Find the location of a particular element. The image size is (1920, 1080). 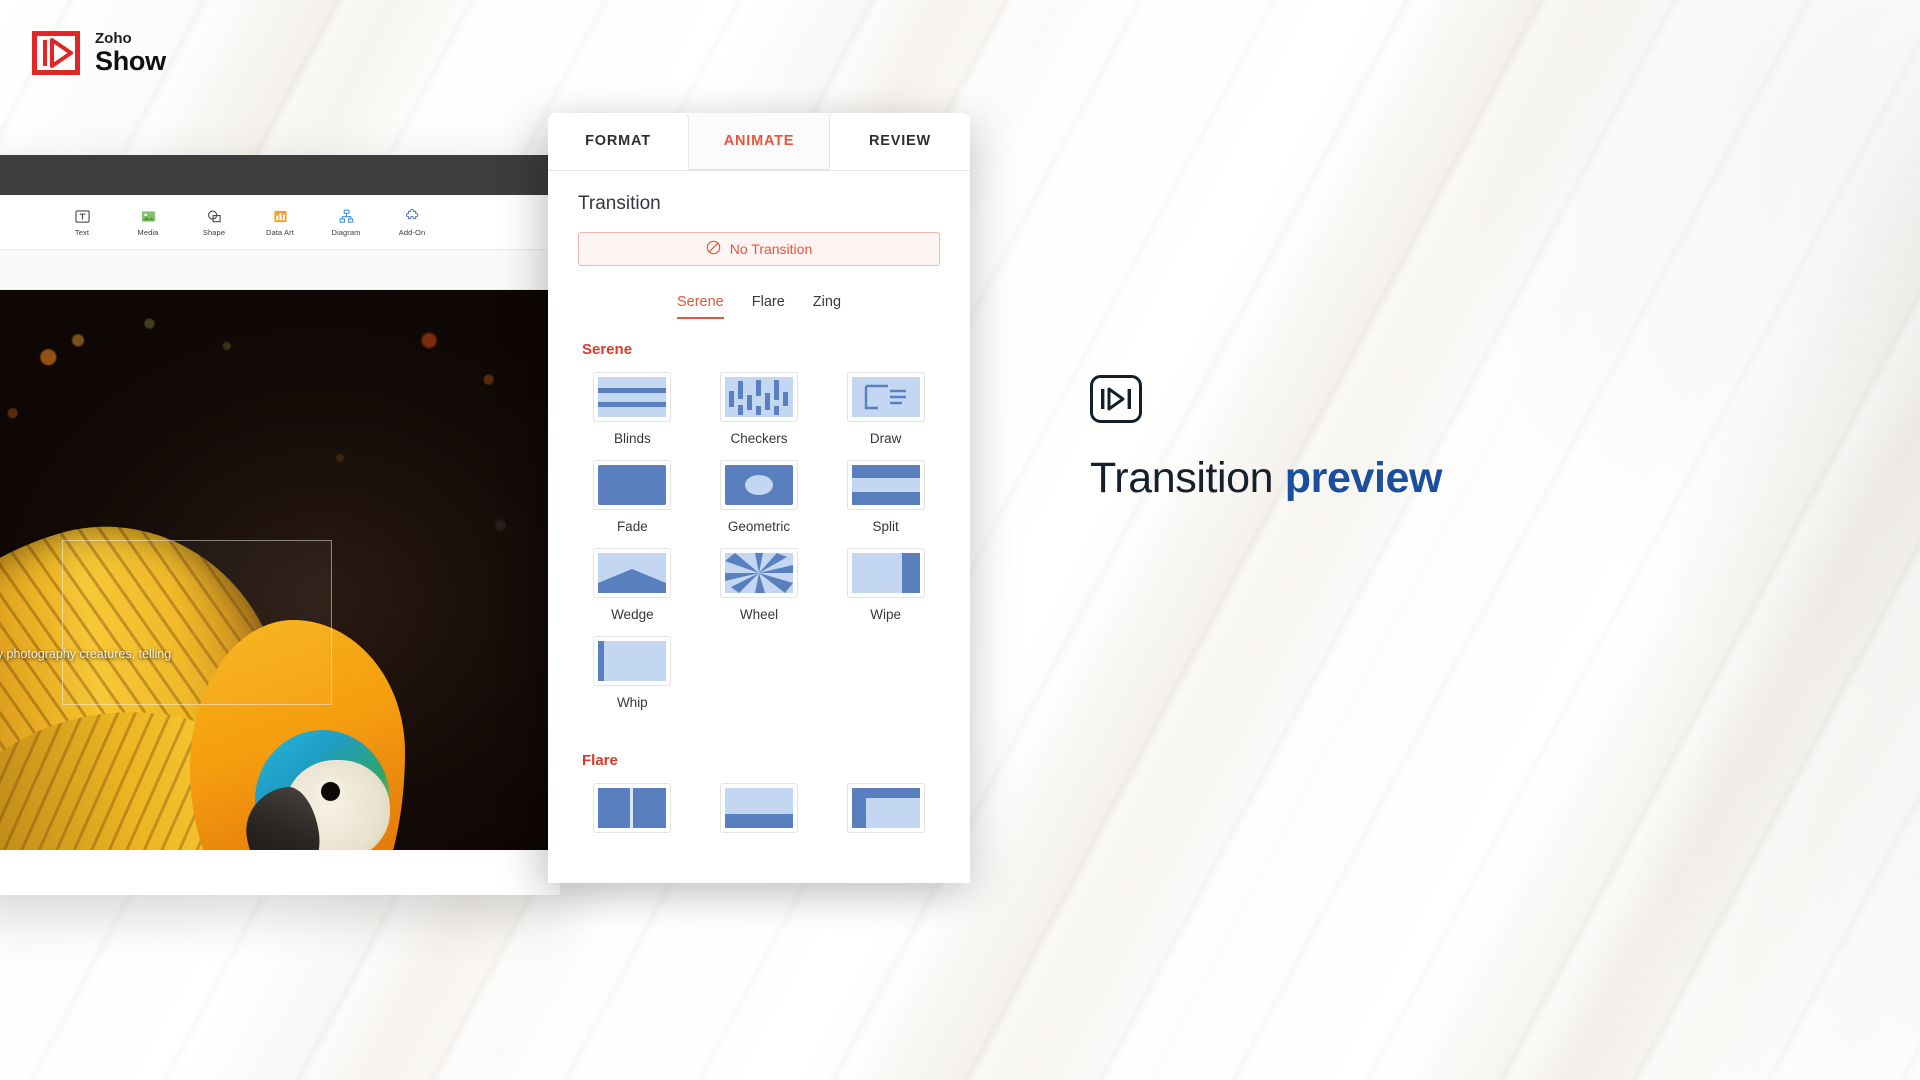

chart-icon is located at coordinates (280, 216).